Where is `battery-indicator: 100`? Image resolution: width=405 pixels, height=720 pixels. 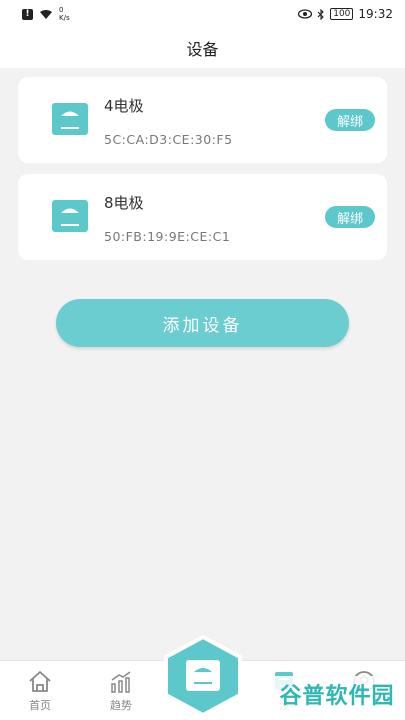
battery-indicator: 100 is located at coordinates (342, 14).